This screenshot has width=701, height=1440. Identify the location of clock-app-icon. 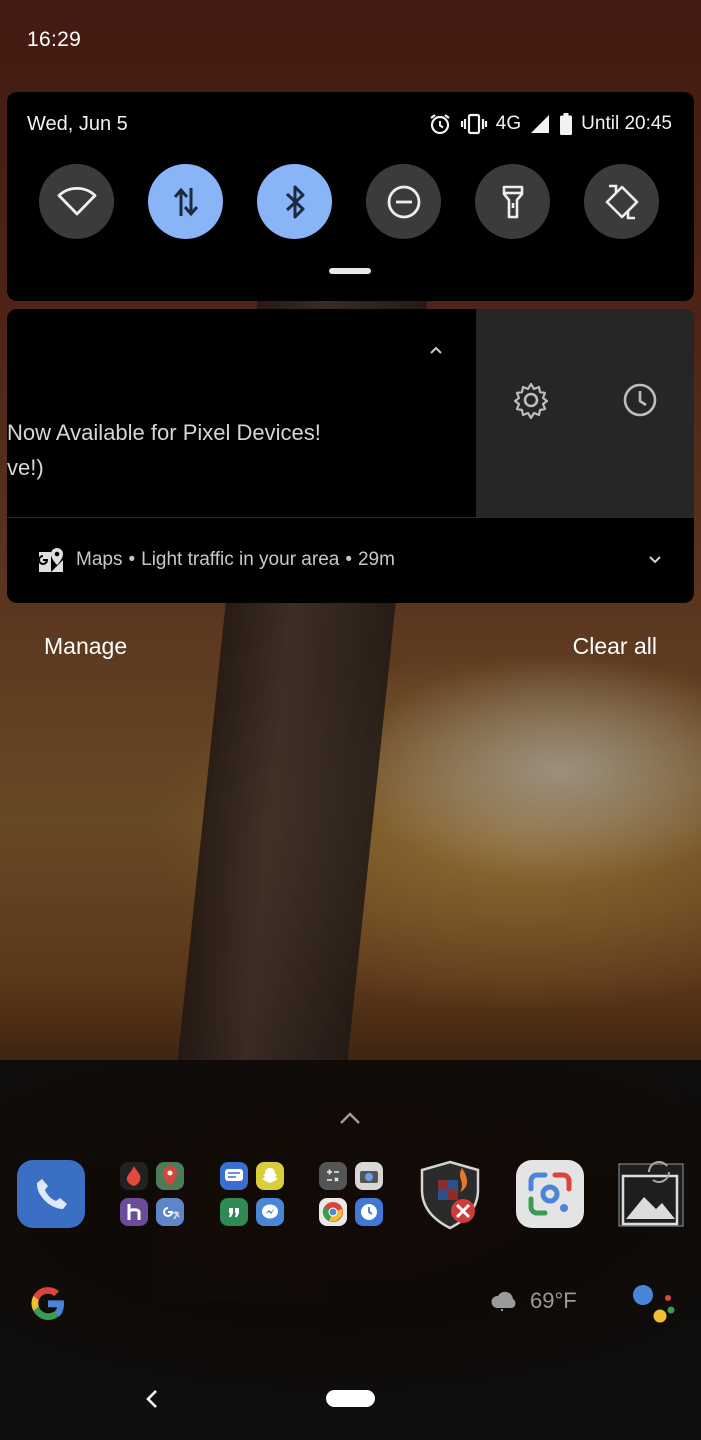
(369, 1212).